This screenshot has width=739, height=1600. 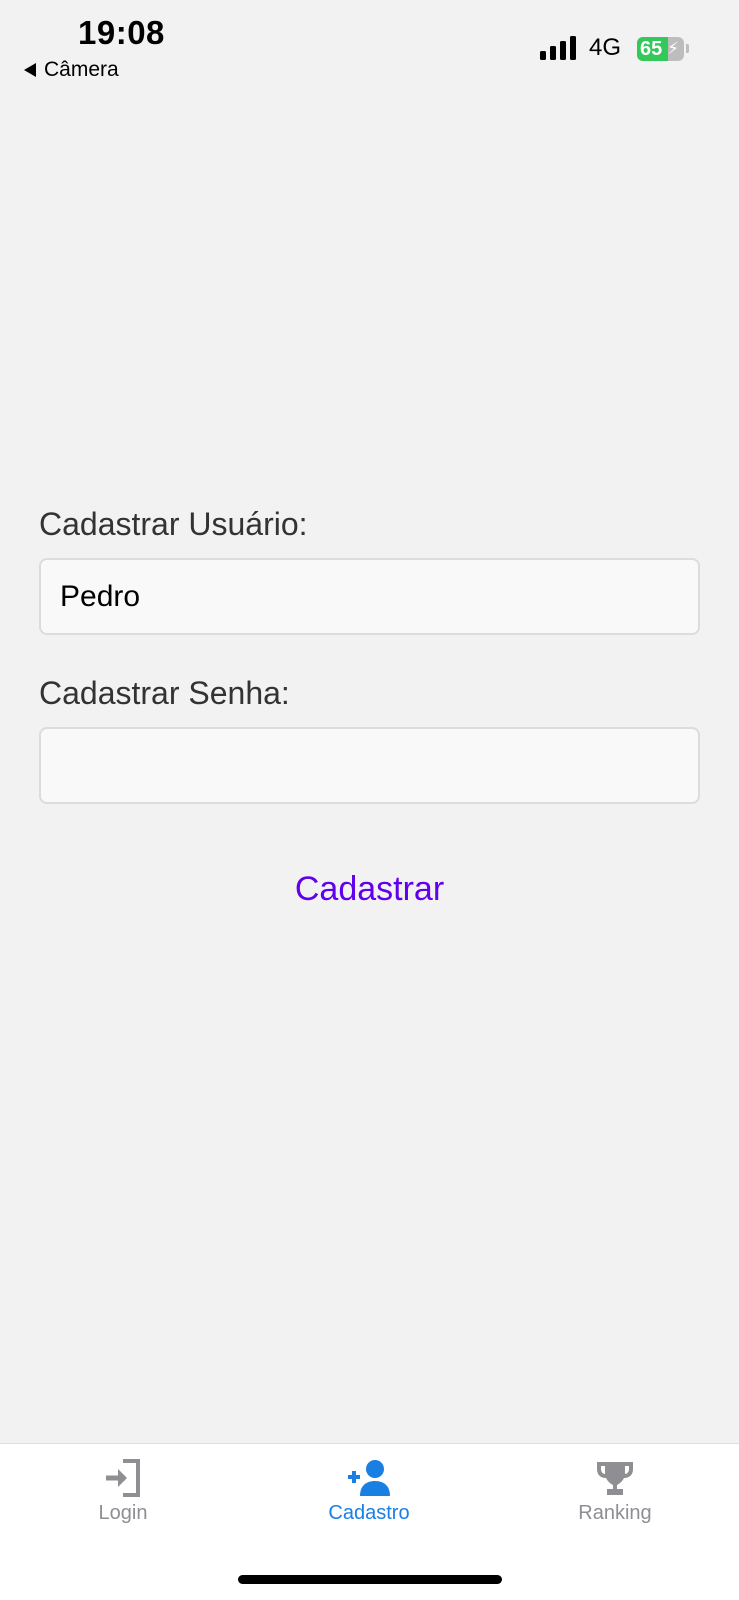 I want to click on back-arrow-icon, so click(x=30, y=70).